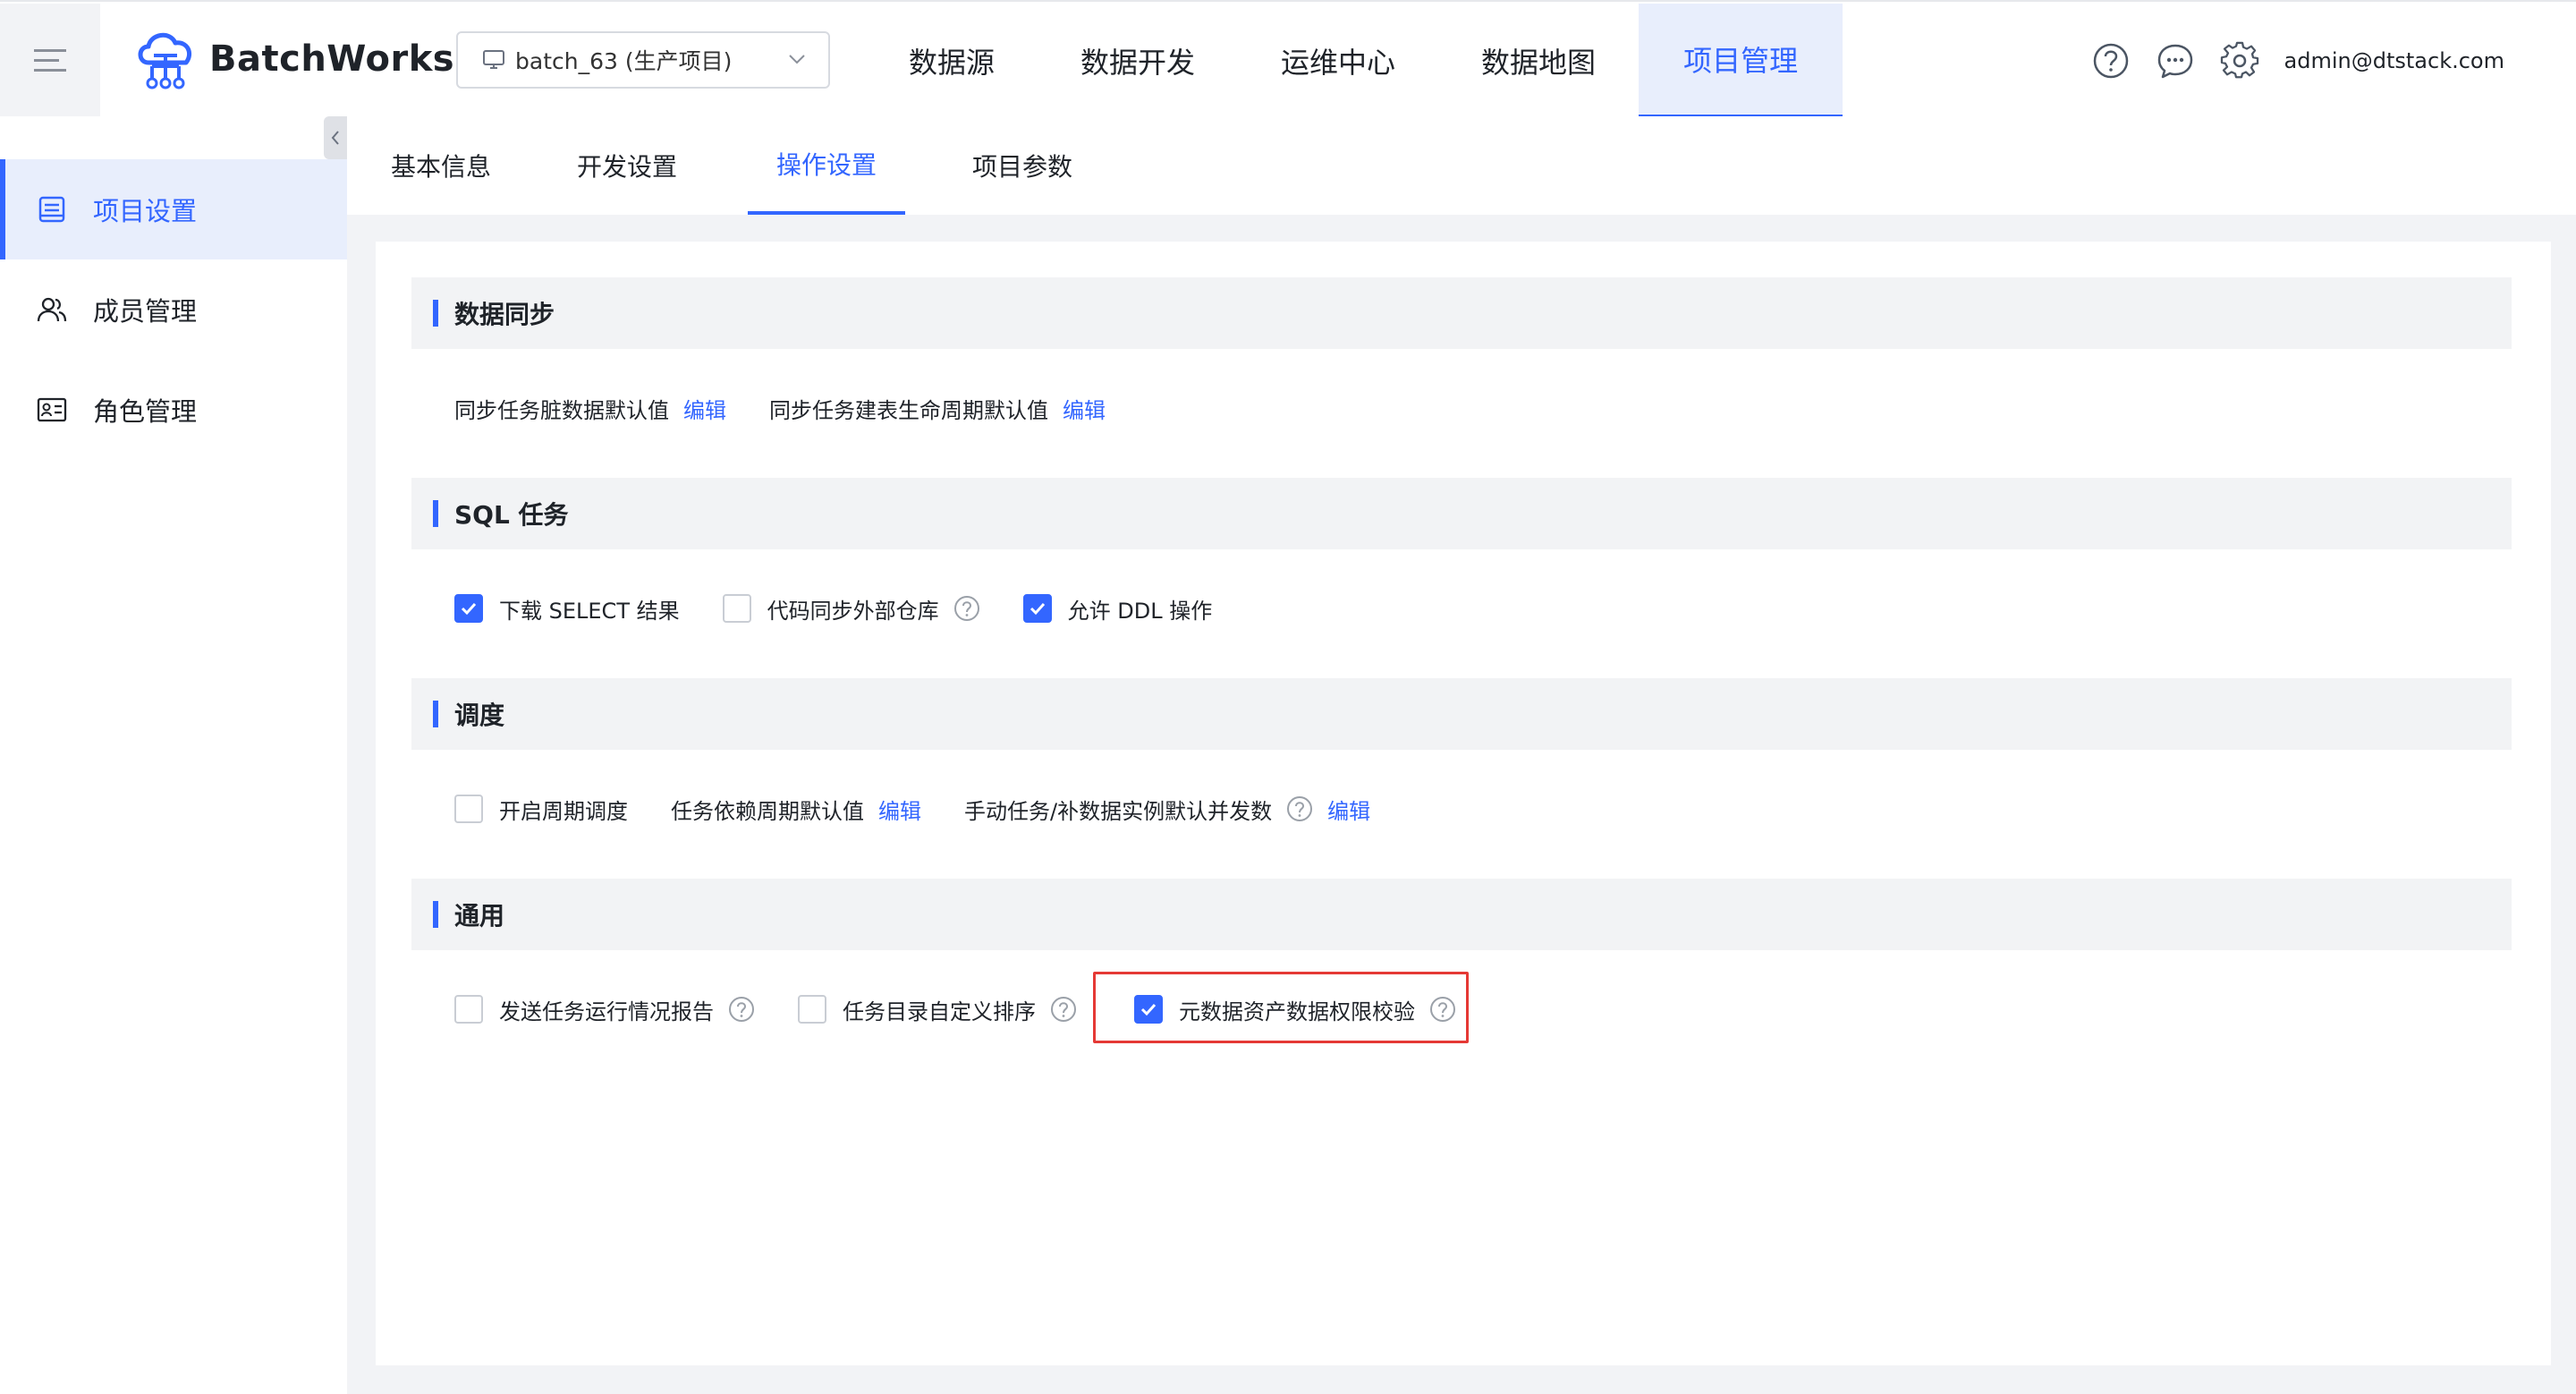 This screenshot has width=2576, height=1394. What do you see at coordinates (1140, 611) in the screenshot?
I see `allow-ddl-label: 允许 DDL 操作` at bounding box center [1140, 611].